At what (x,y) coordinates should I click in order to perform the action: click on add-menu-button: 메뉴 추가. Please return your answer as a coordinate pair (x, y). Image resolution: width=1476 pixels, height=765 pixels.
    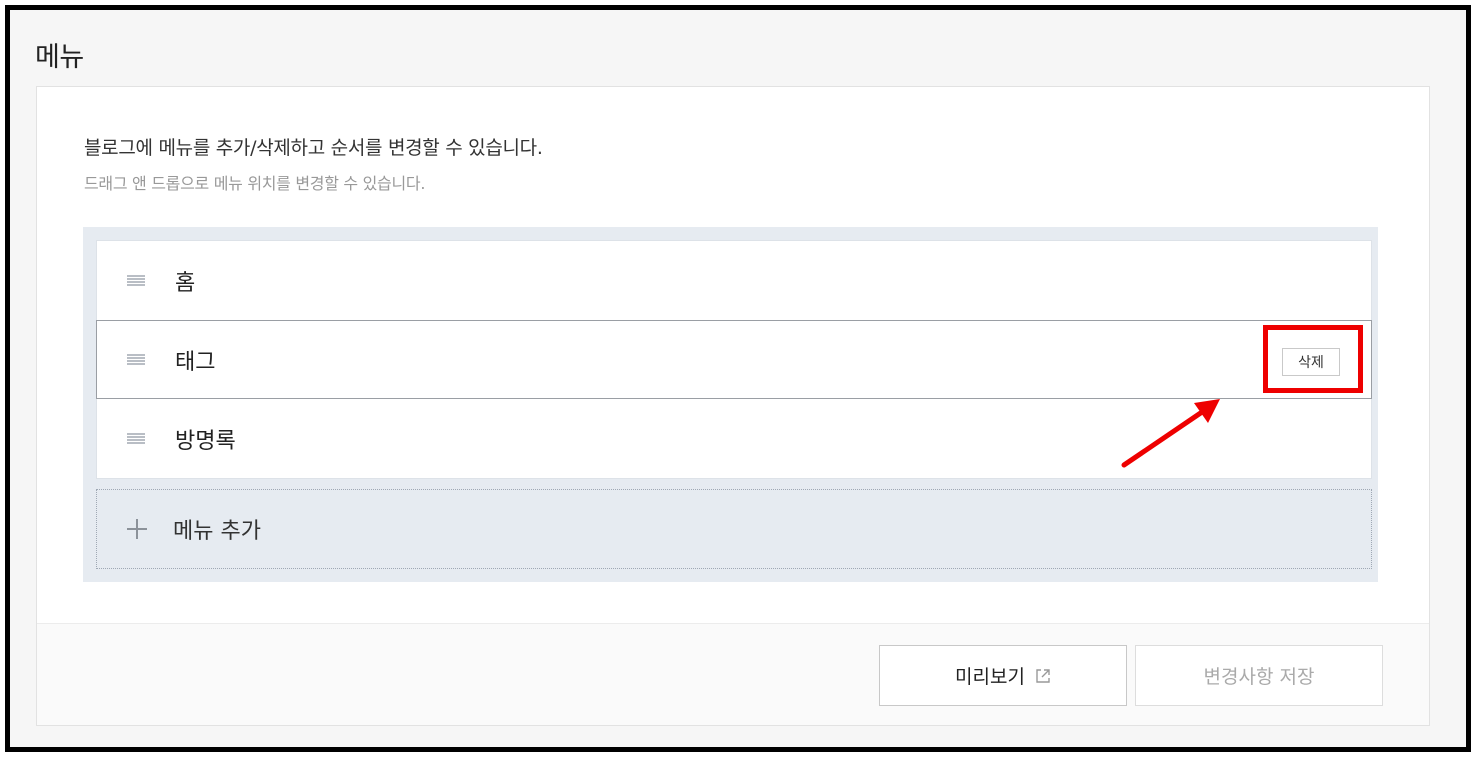
    Looking at the image, I should click on (734, 529).